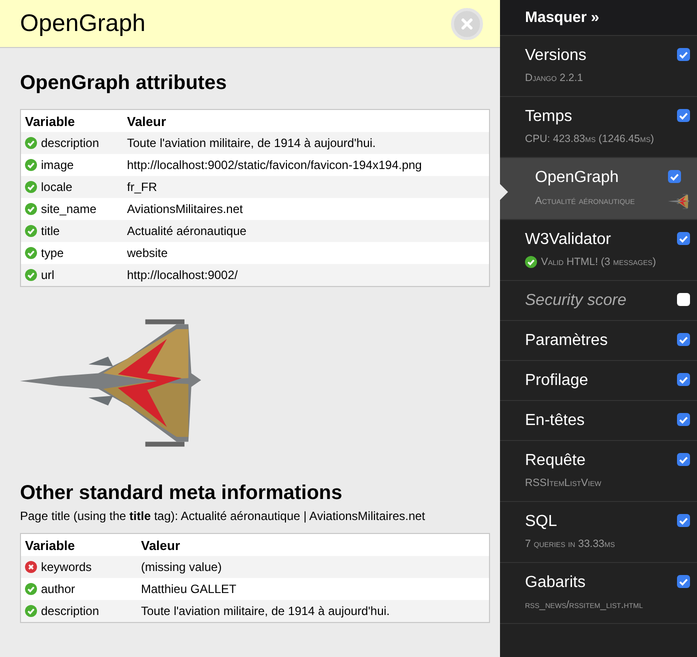  I want to click on check-icon, so click(531, 262).